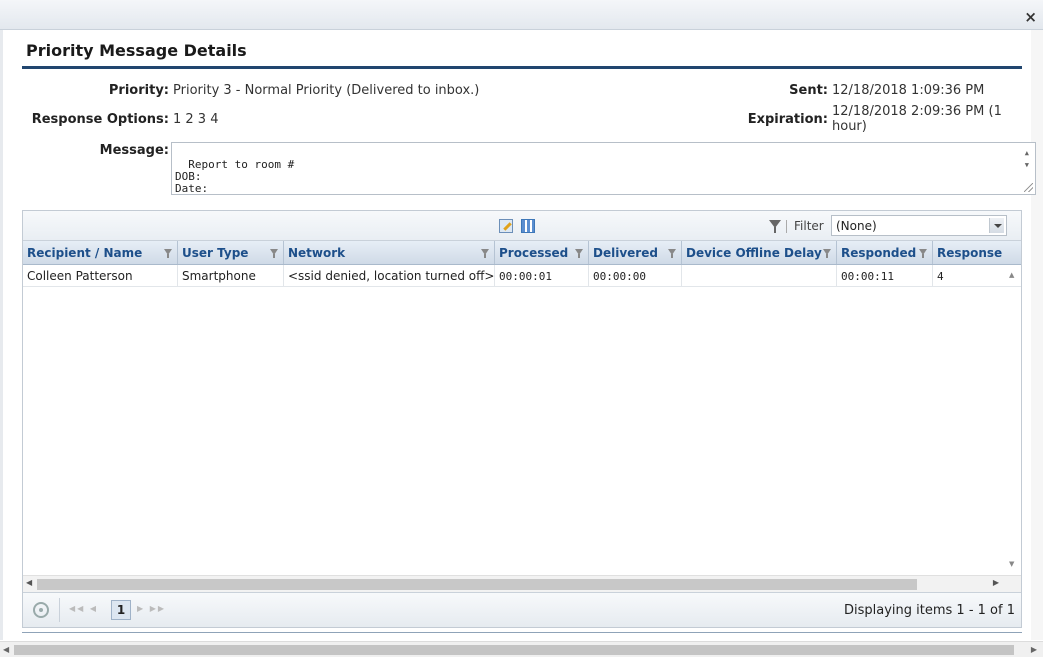 Image resolution: width=1043 pixels, height=657 pixels. I want to click on response-options-label: Response Options:, so click(100, 119).